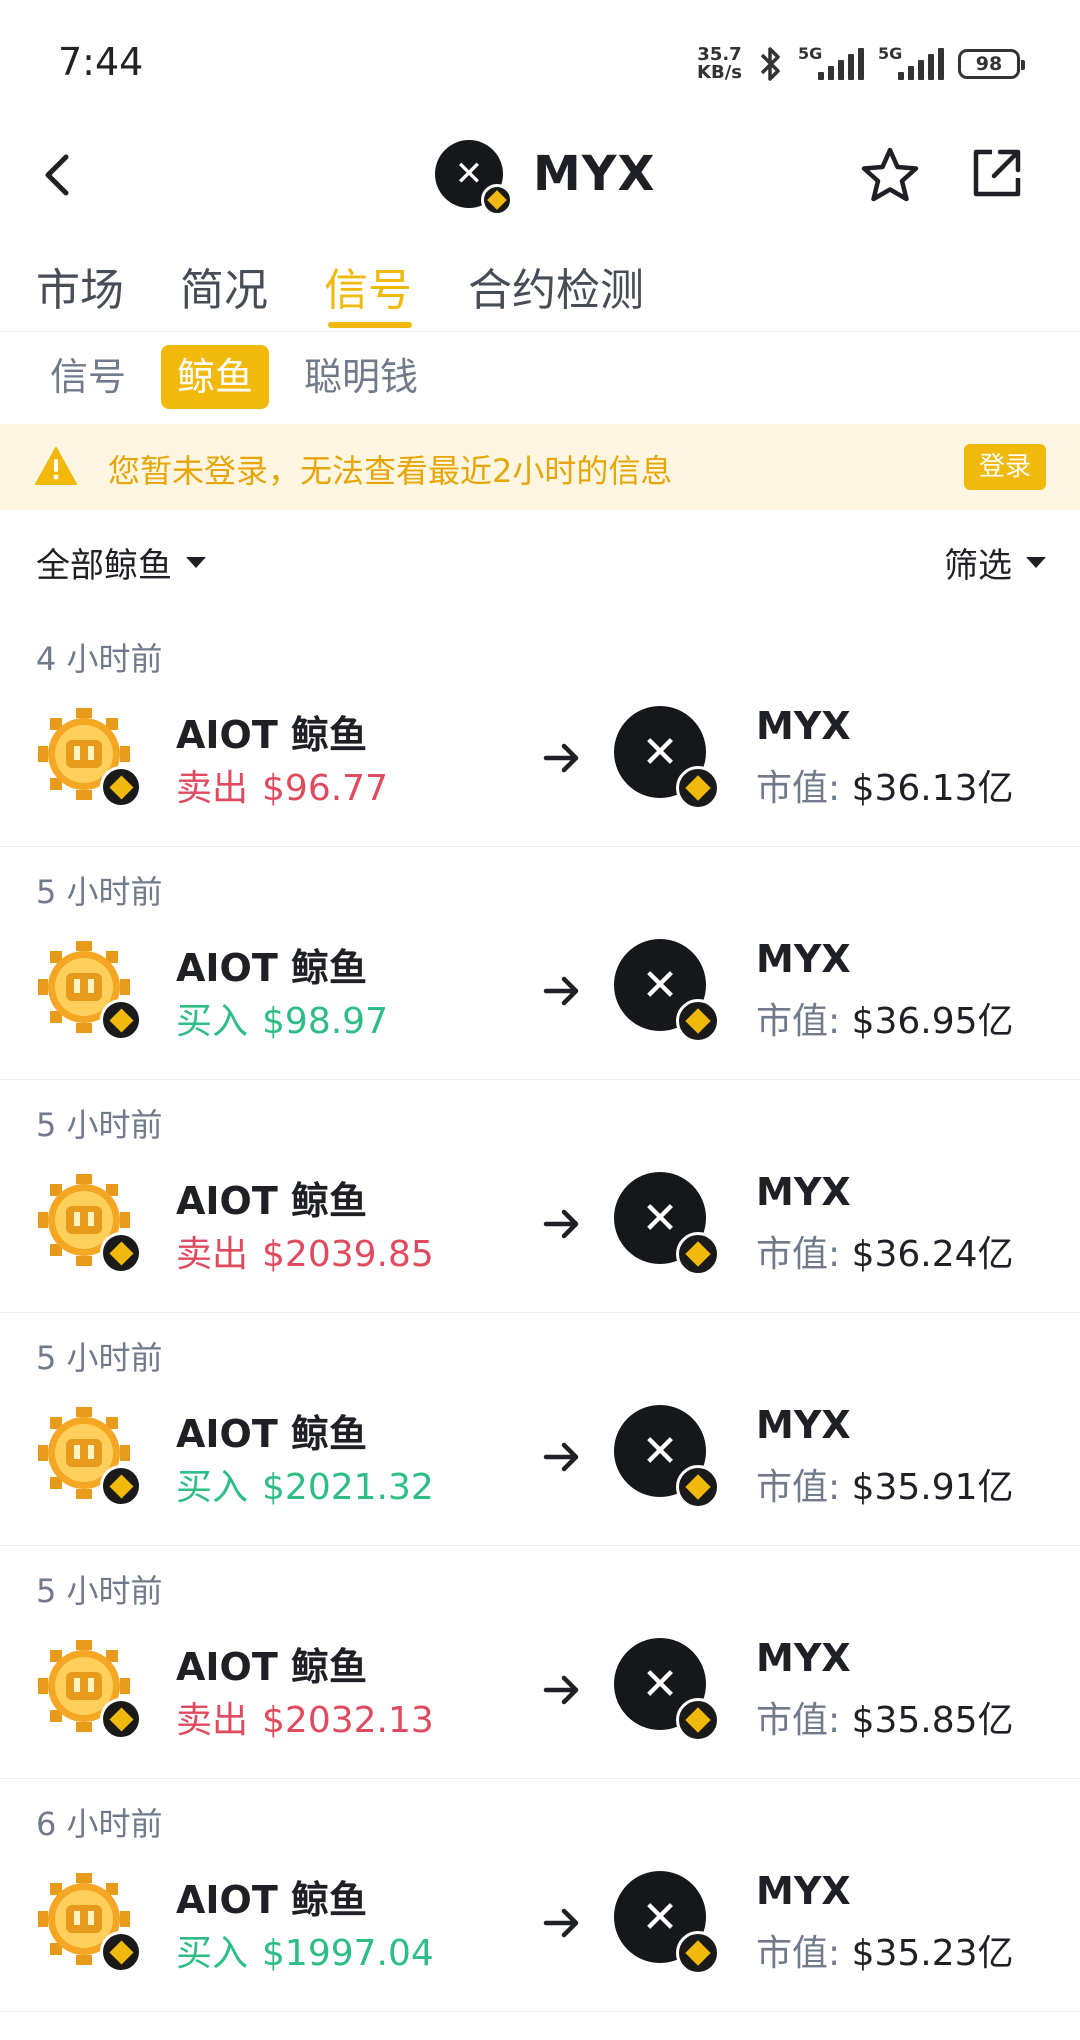  What do you see at coordinates (996, 174) in the screenshot?
I see `share-icon` at bounding box center [996, 174].